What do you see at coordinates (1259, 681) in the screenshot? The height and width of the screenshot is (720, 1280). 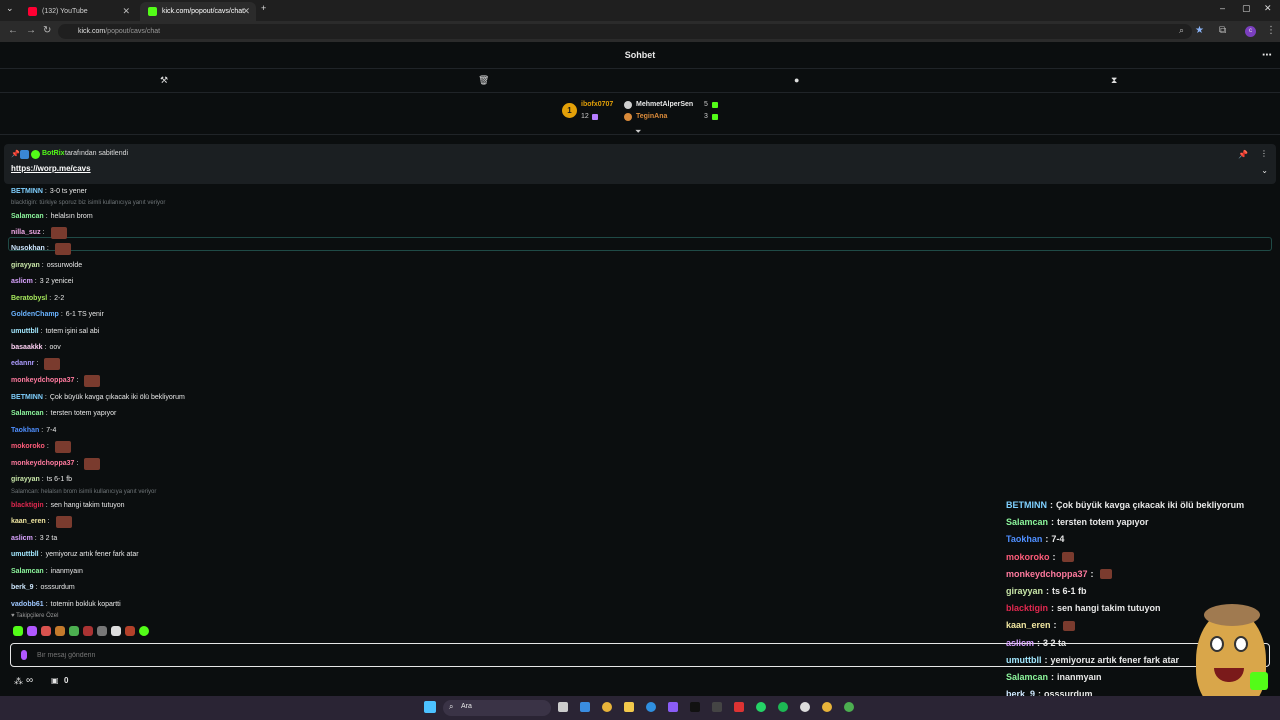 I see `send-button` at bounding box center [1259, 681].